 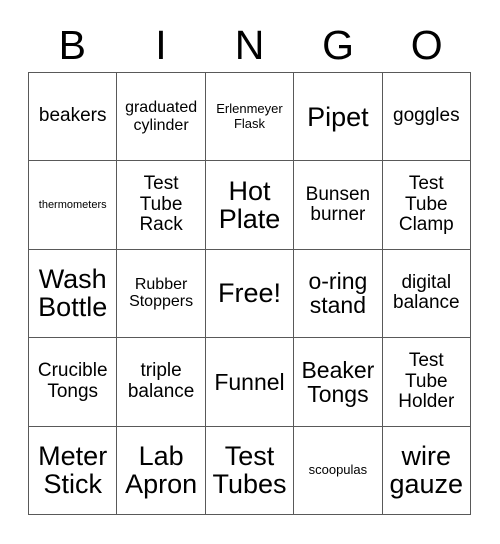 I want to click on bingo-cell: Test Tube Rack, so click(x=161, y=205).